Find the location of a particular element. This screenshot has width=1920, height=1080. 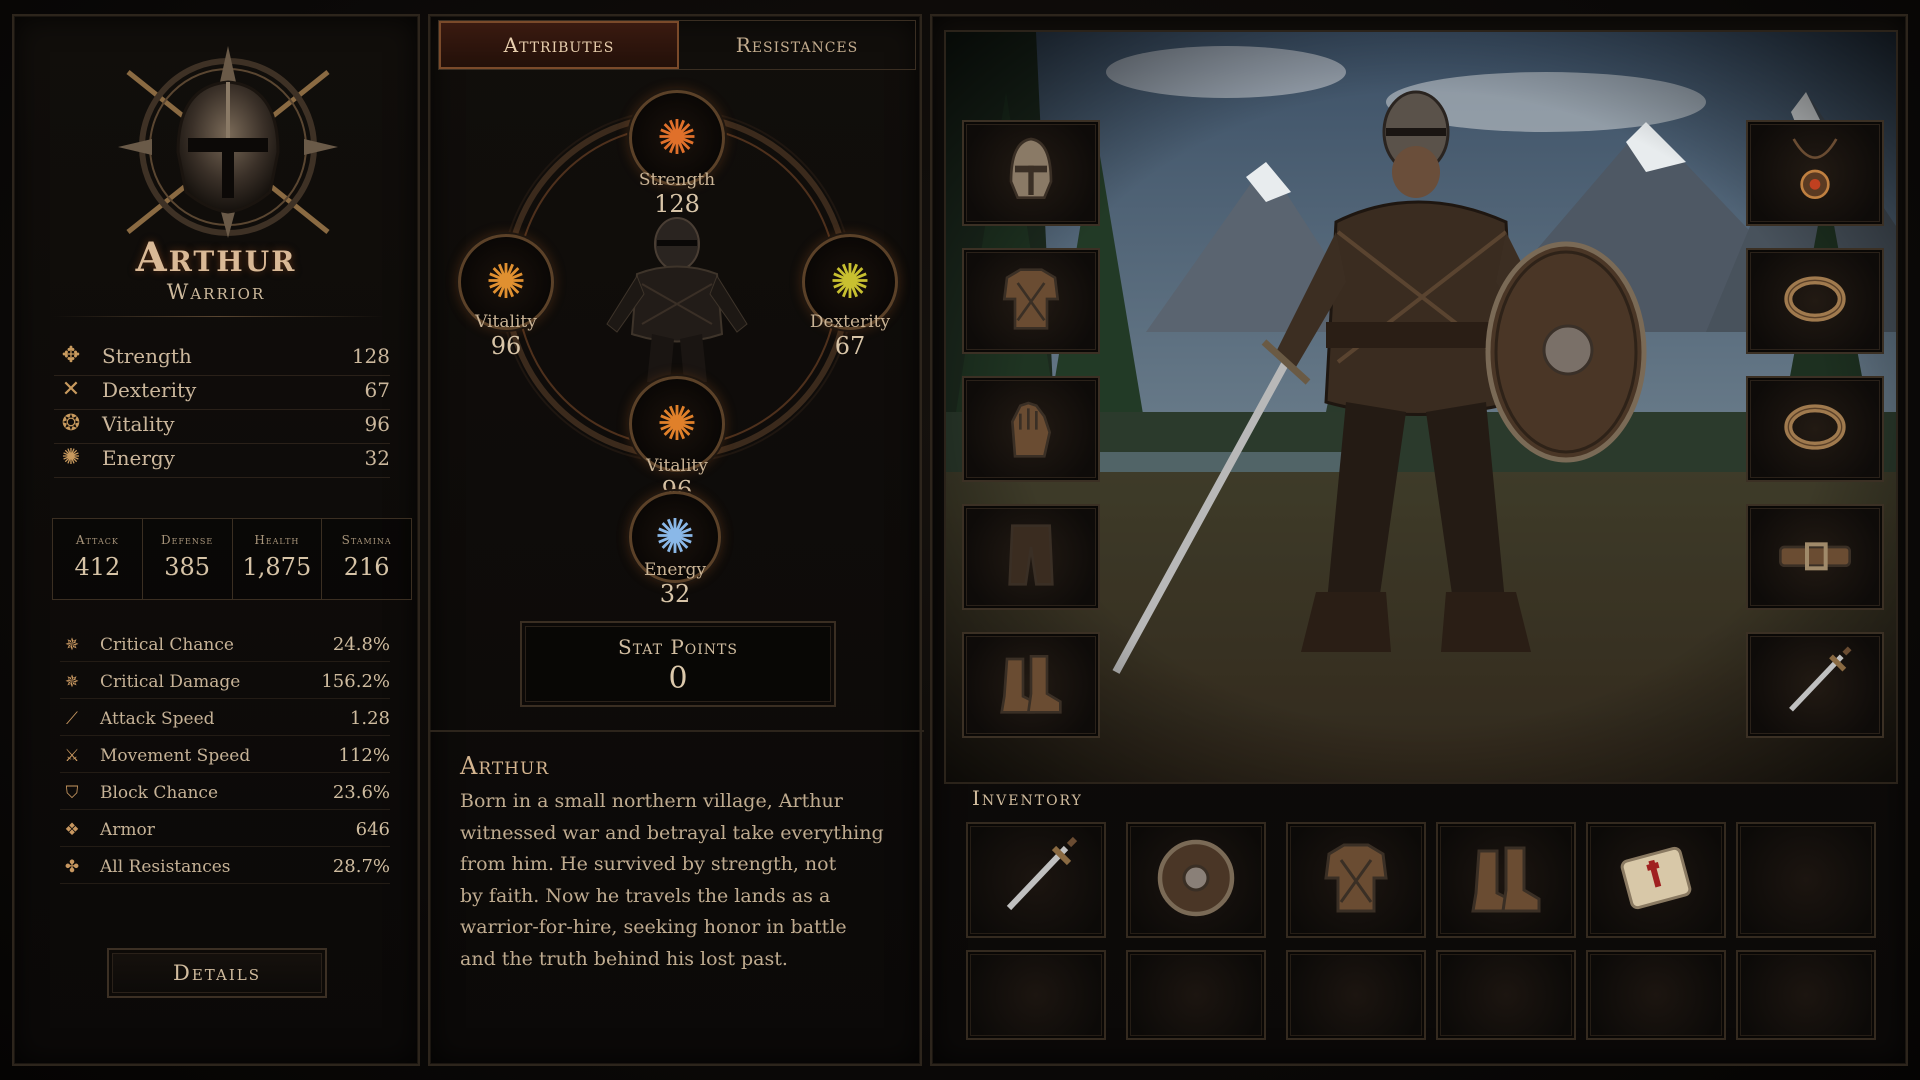

node-value: 67 is located at coordinates (850, 346).